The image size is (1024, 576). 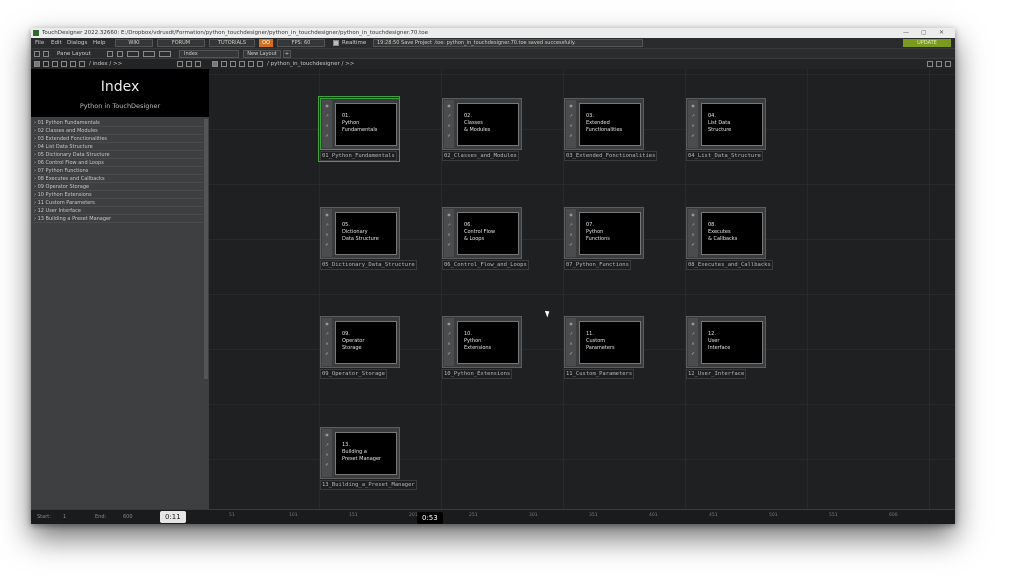 I want to click on node-frame: ◉ ↗ ✕ ✐ 11. Custom Parameters, so click(x=604, y=342).